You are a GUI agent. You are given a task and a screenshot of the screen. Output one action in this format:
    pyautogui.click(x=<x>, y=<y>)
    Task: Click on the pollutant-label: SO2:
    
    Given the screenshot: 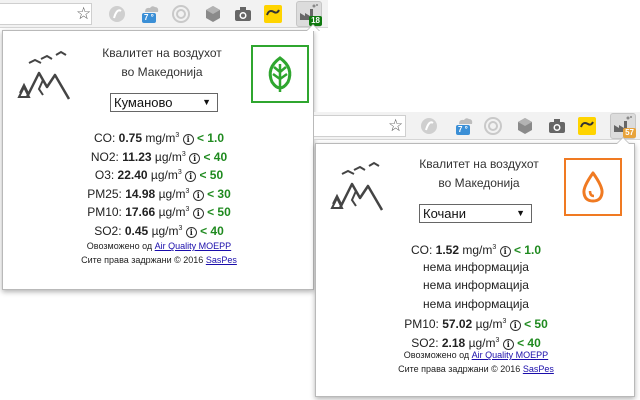 What is the action you would take?
    pyautogui.click(x=109, y=230)
    